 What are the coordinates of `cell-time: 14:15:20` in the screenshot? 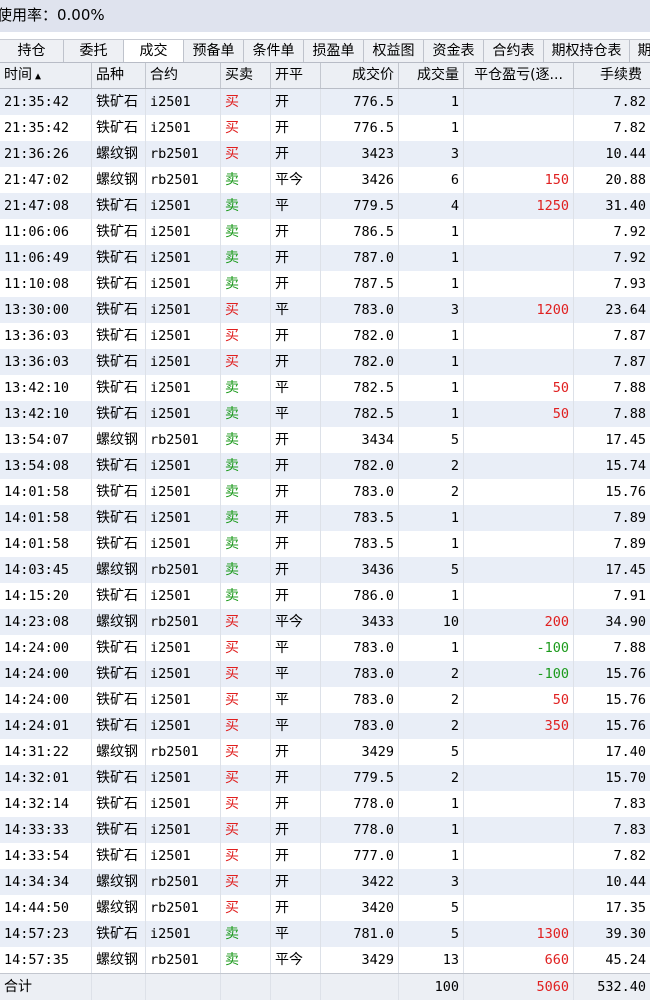 It's located at (46, 596).